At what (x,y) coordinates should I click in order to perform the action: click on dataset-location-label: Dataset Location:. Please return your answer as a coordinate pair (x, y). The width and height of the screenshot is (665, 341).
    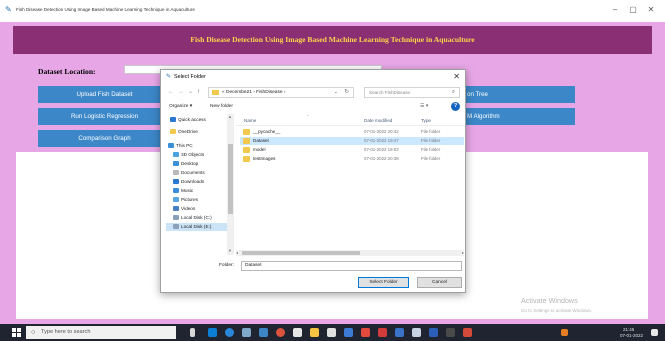
    Looking at the image, I should click on (67, 71).